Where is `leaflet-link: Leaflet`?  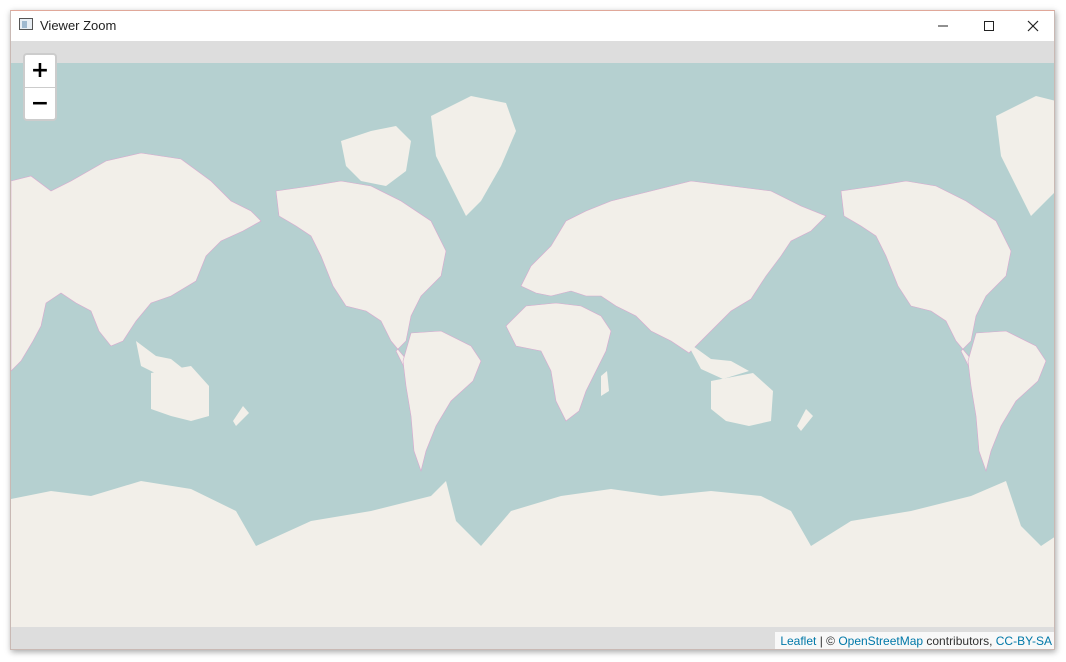 leaflet-link: Leaflet is located at coordinates (798, 641).